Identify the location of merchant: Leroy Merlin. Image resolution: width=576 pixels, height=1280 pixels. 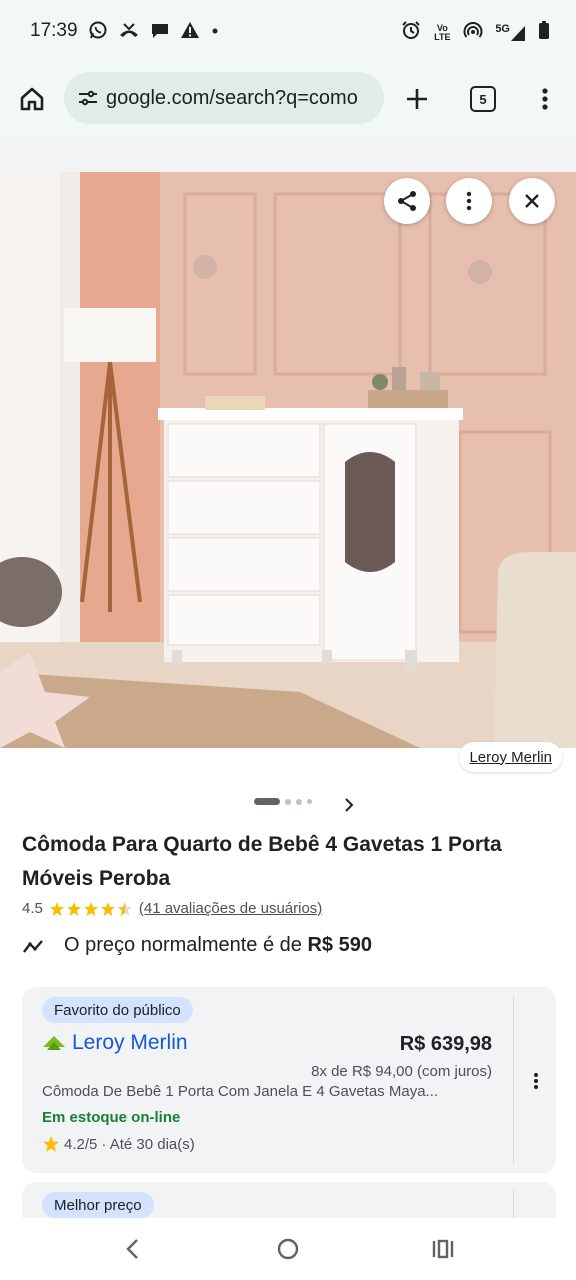
(115, 1043).